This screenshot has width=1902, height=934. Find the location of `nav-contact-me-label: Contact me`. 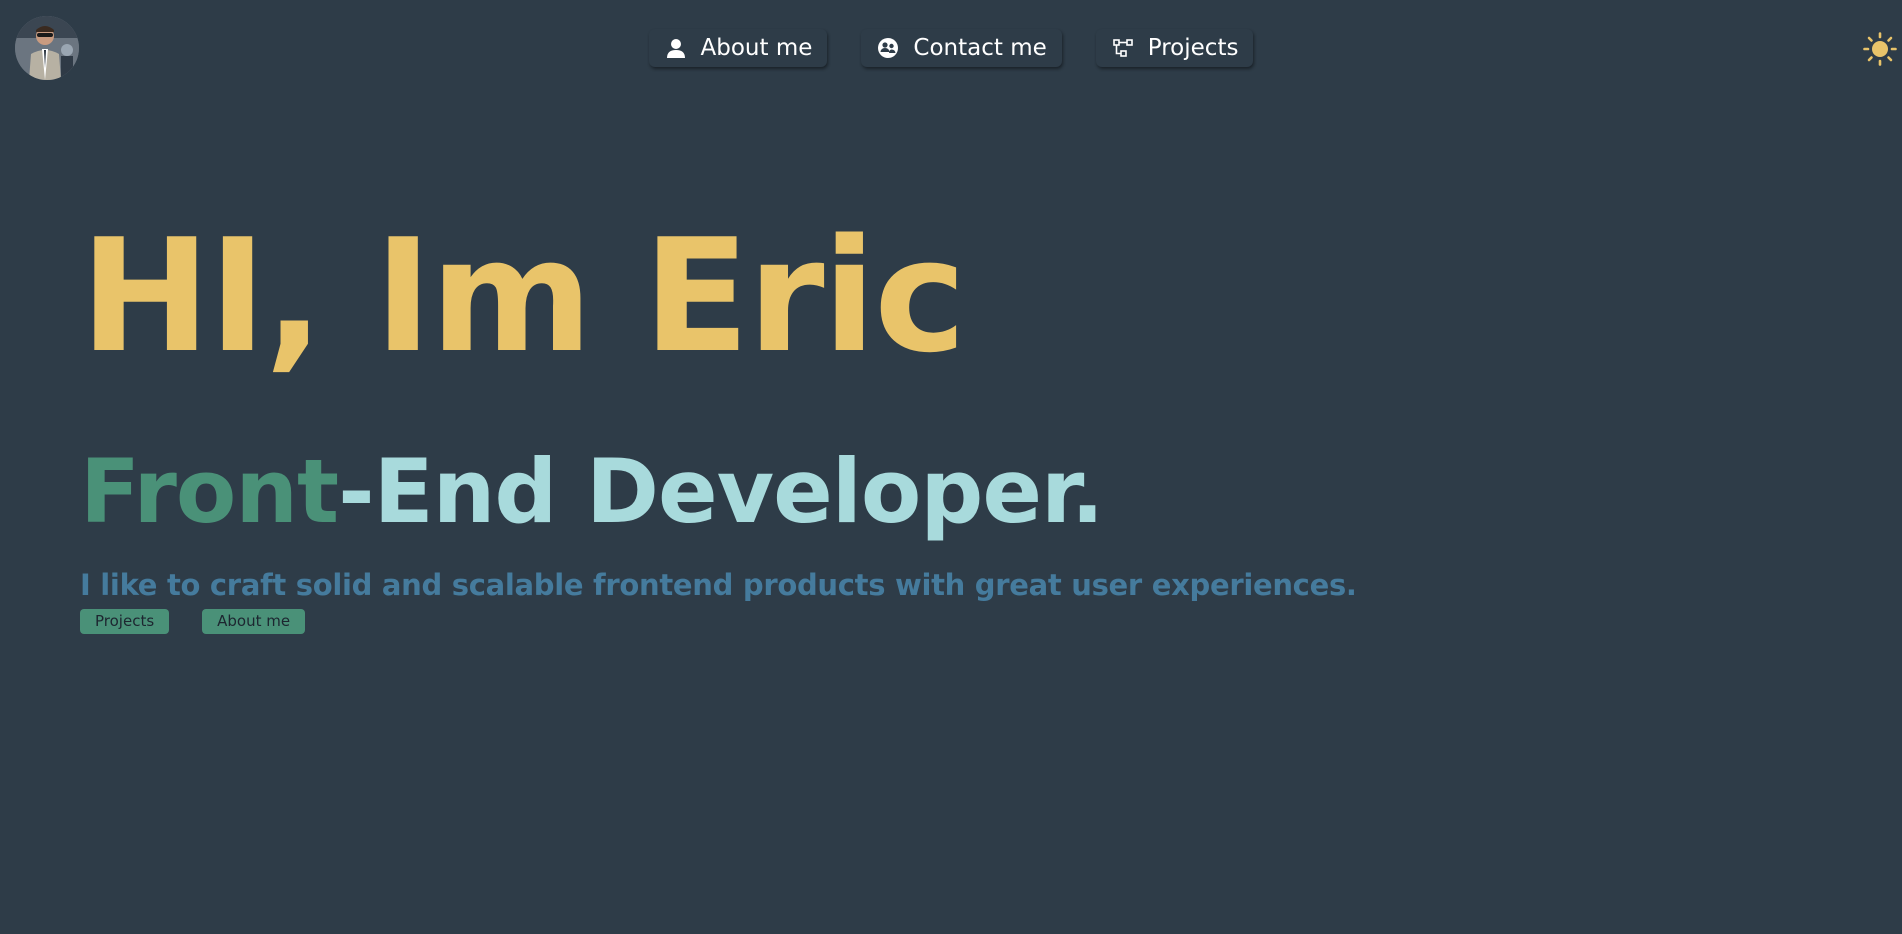

nav-contact-me-label: Contact me is located at coordinates (980, 48).